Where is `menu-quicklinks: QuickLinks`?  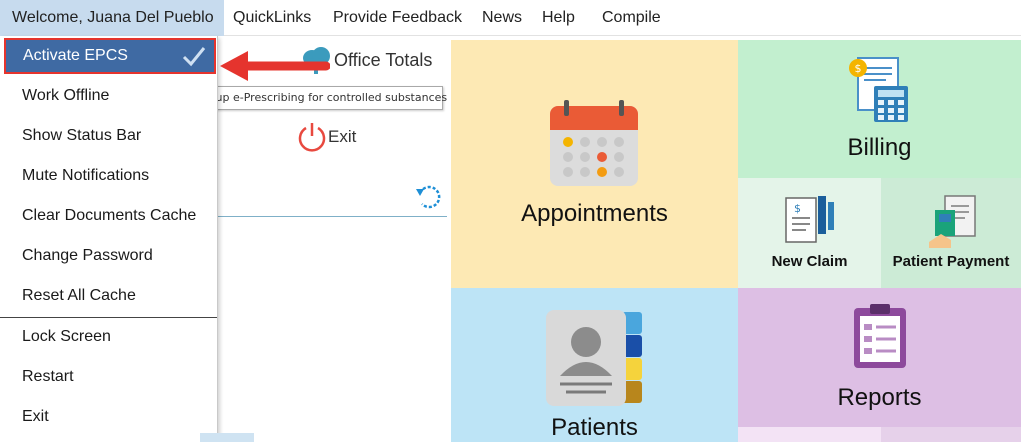 menu-quicklinks: QuickLinks is located at coordinates (272, 18).